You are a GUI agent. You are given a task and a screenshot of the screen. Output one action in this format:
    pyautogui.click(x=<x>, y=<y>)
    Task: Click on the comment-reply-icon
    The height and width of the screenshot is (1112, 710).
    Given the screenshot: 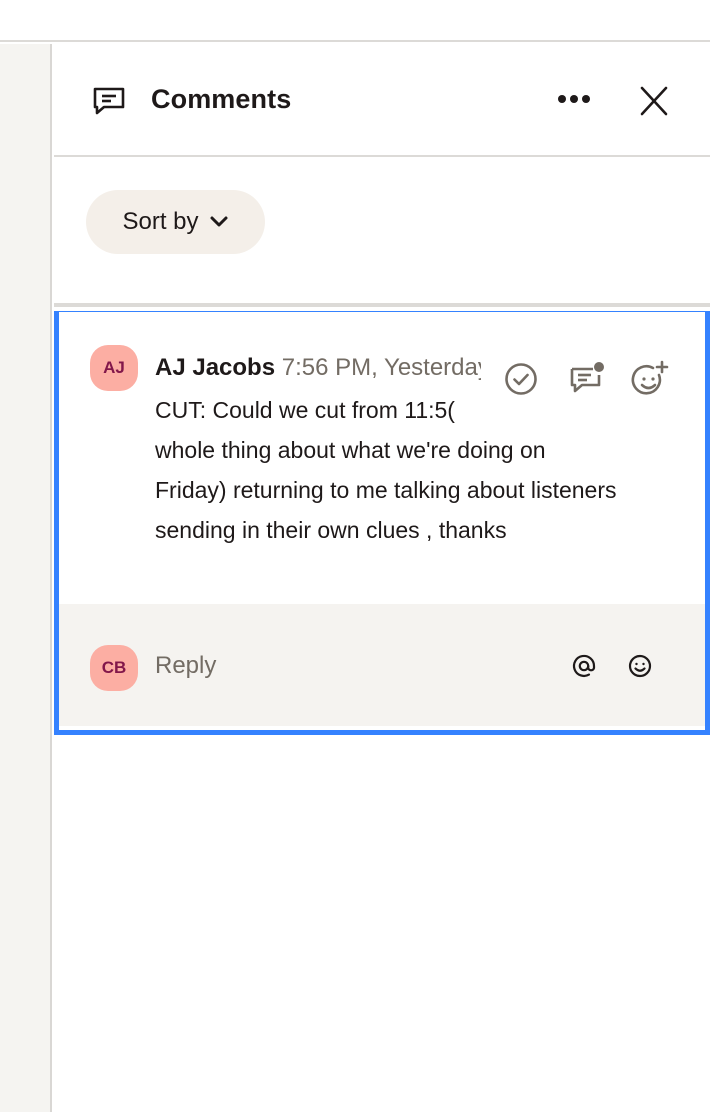 What is the action you would take?
    pyautogui.click(x=587, y=381)
    